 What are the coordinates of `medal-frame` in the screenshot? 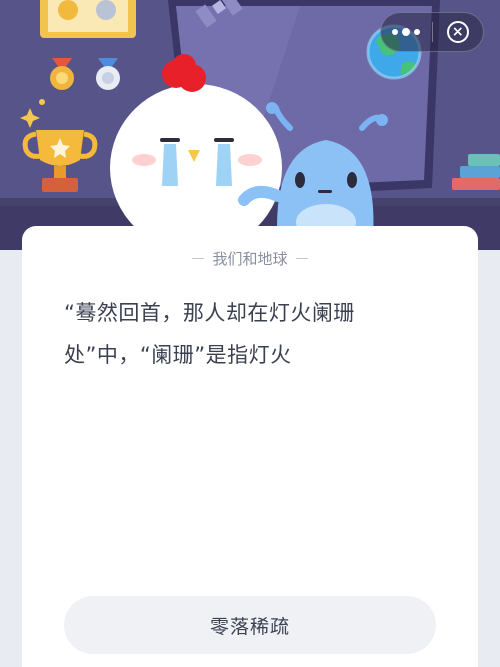 It's located at (88, 19).